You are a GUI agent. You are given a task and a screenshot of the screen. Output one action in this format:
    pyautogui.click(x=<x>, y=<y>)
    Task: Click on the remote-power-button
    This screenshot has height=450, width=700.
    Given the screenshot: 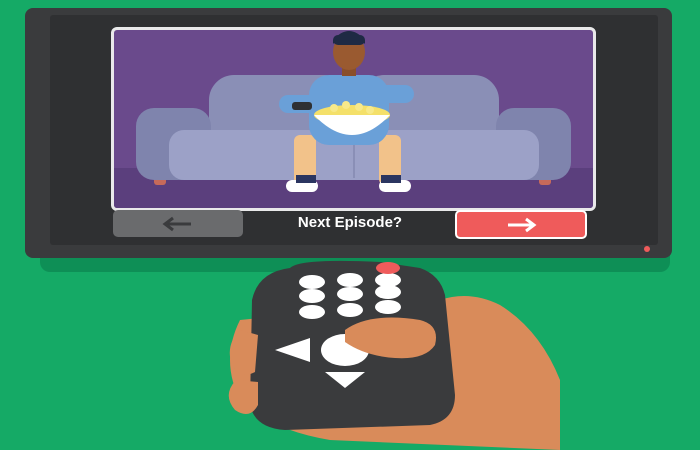 What is the action you would take?
    pyautogui.click(x=388, y=268)
    